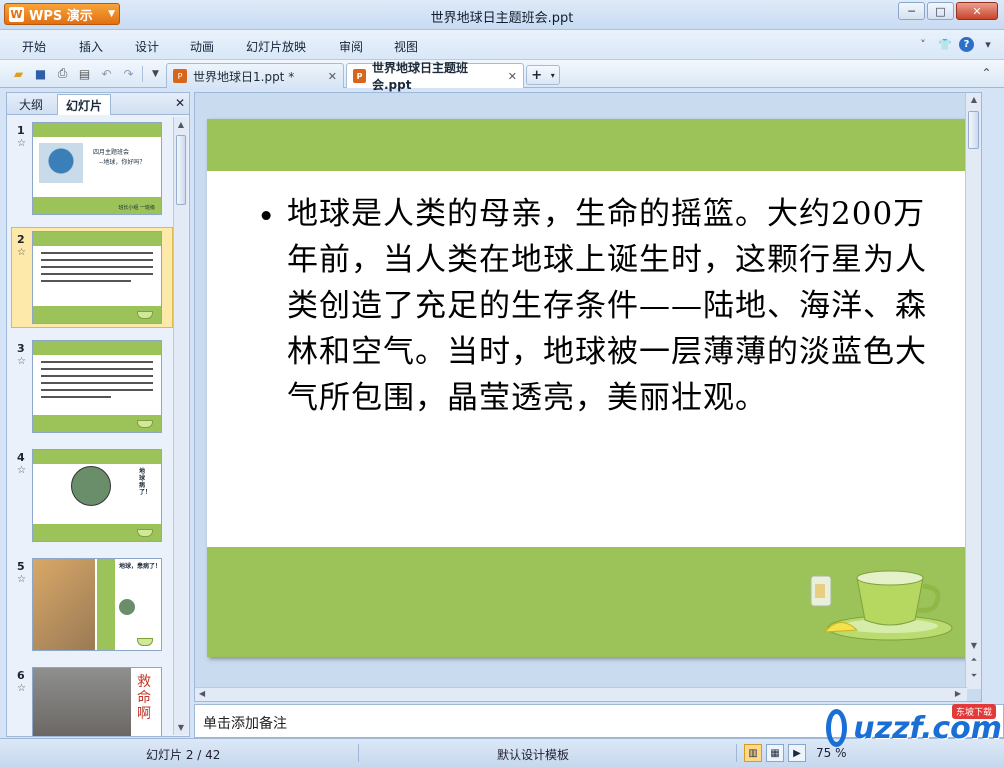 This screenshot has height=767, width=1004. What do you see at coordinates (82, 702) in the screenshot?
I see `crowd-image` at bounding box center [82, 702].